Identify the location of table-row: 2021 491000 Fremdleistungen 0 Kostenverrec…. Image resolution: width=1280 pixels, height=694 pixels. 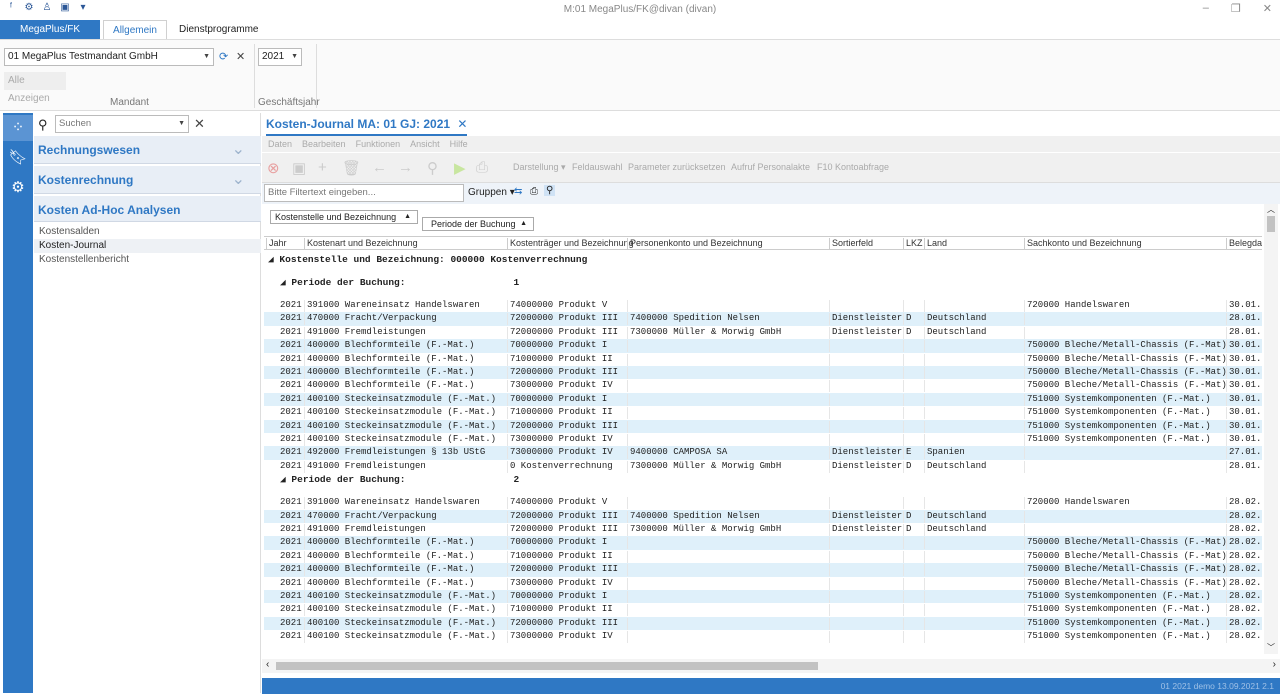
(763, 466).